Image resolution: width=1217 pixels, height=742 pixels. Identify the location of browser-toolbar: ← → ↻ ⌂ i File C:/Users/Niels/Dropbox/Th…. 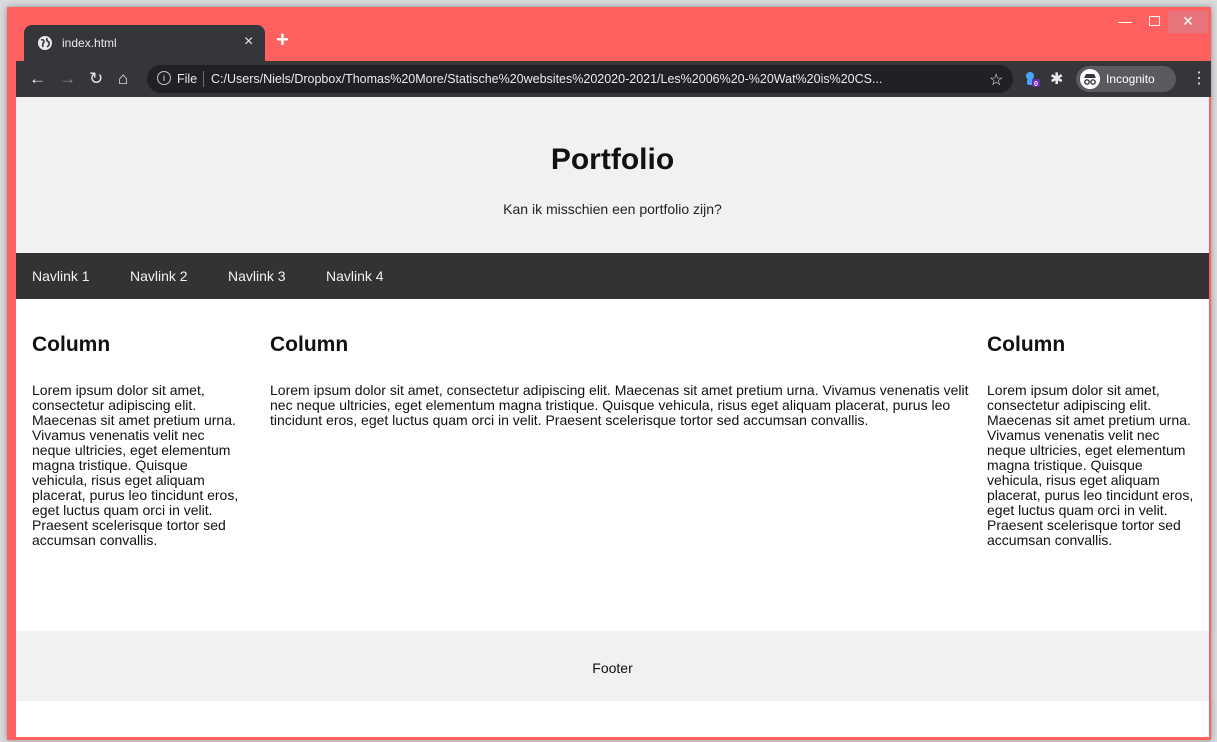
(613, 79).